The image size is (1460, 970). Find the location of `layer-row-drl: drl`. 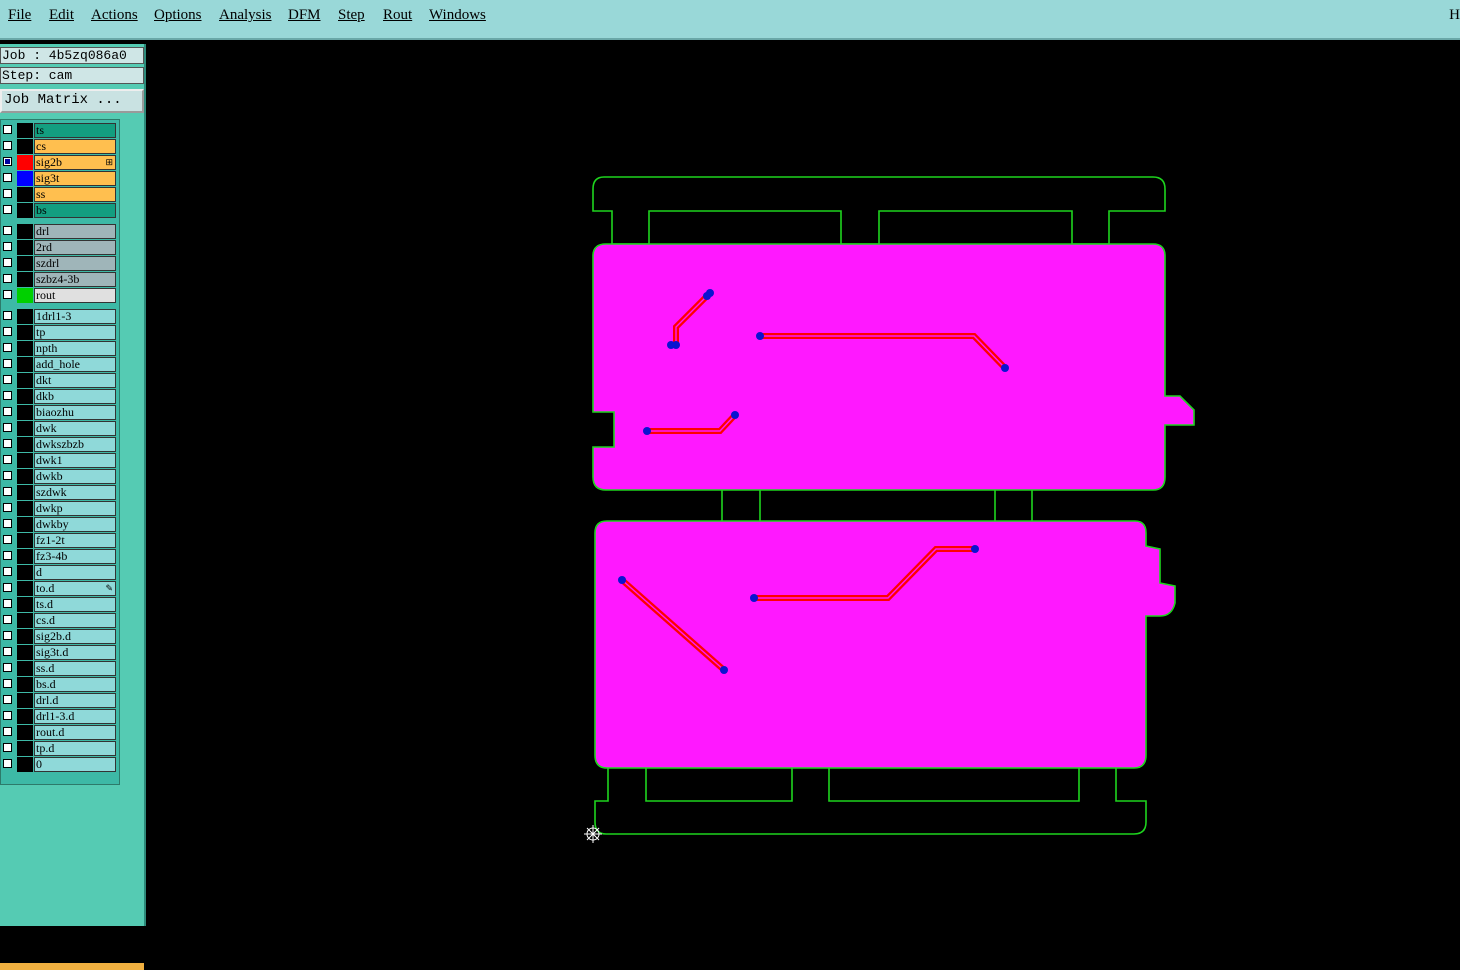

layer-row-drl: drl is located at coordinates (59, 231).